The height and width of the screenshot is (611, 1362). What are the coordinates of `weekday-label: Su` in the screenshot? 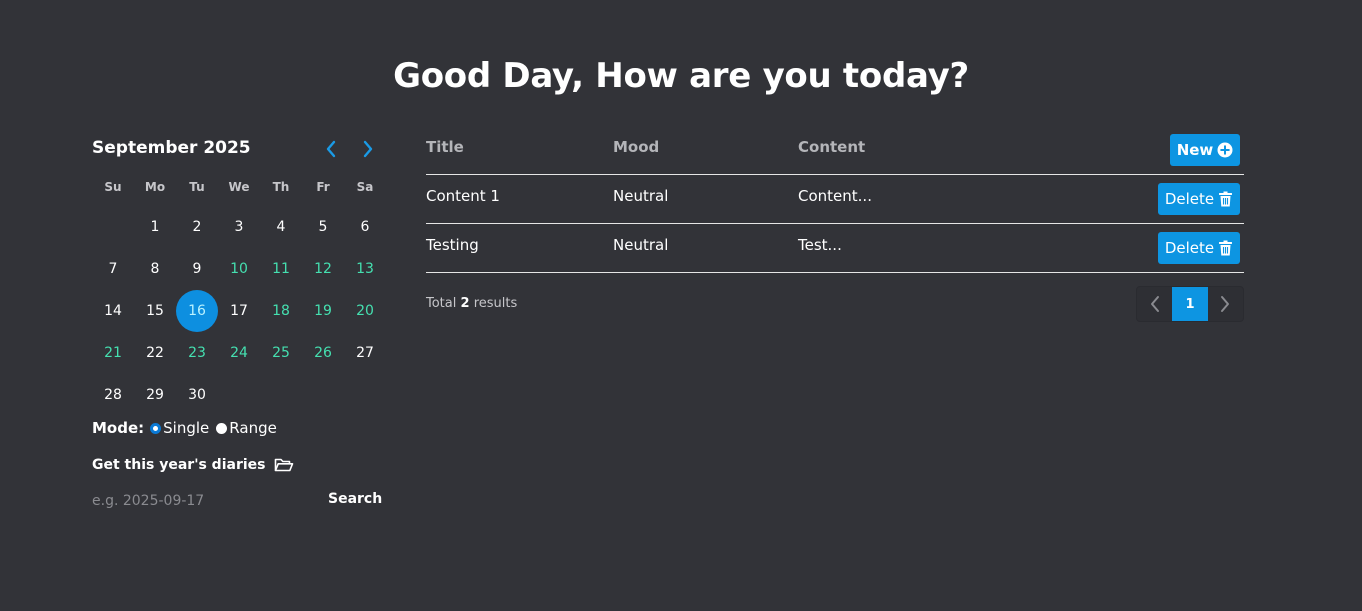 It's located at (113, 187).